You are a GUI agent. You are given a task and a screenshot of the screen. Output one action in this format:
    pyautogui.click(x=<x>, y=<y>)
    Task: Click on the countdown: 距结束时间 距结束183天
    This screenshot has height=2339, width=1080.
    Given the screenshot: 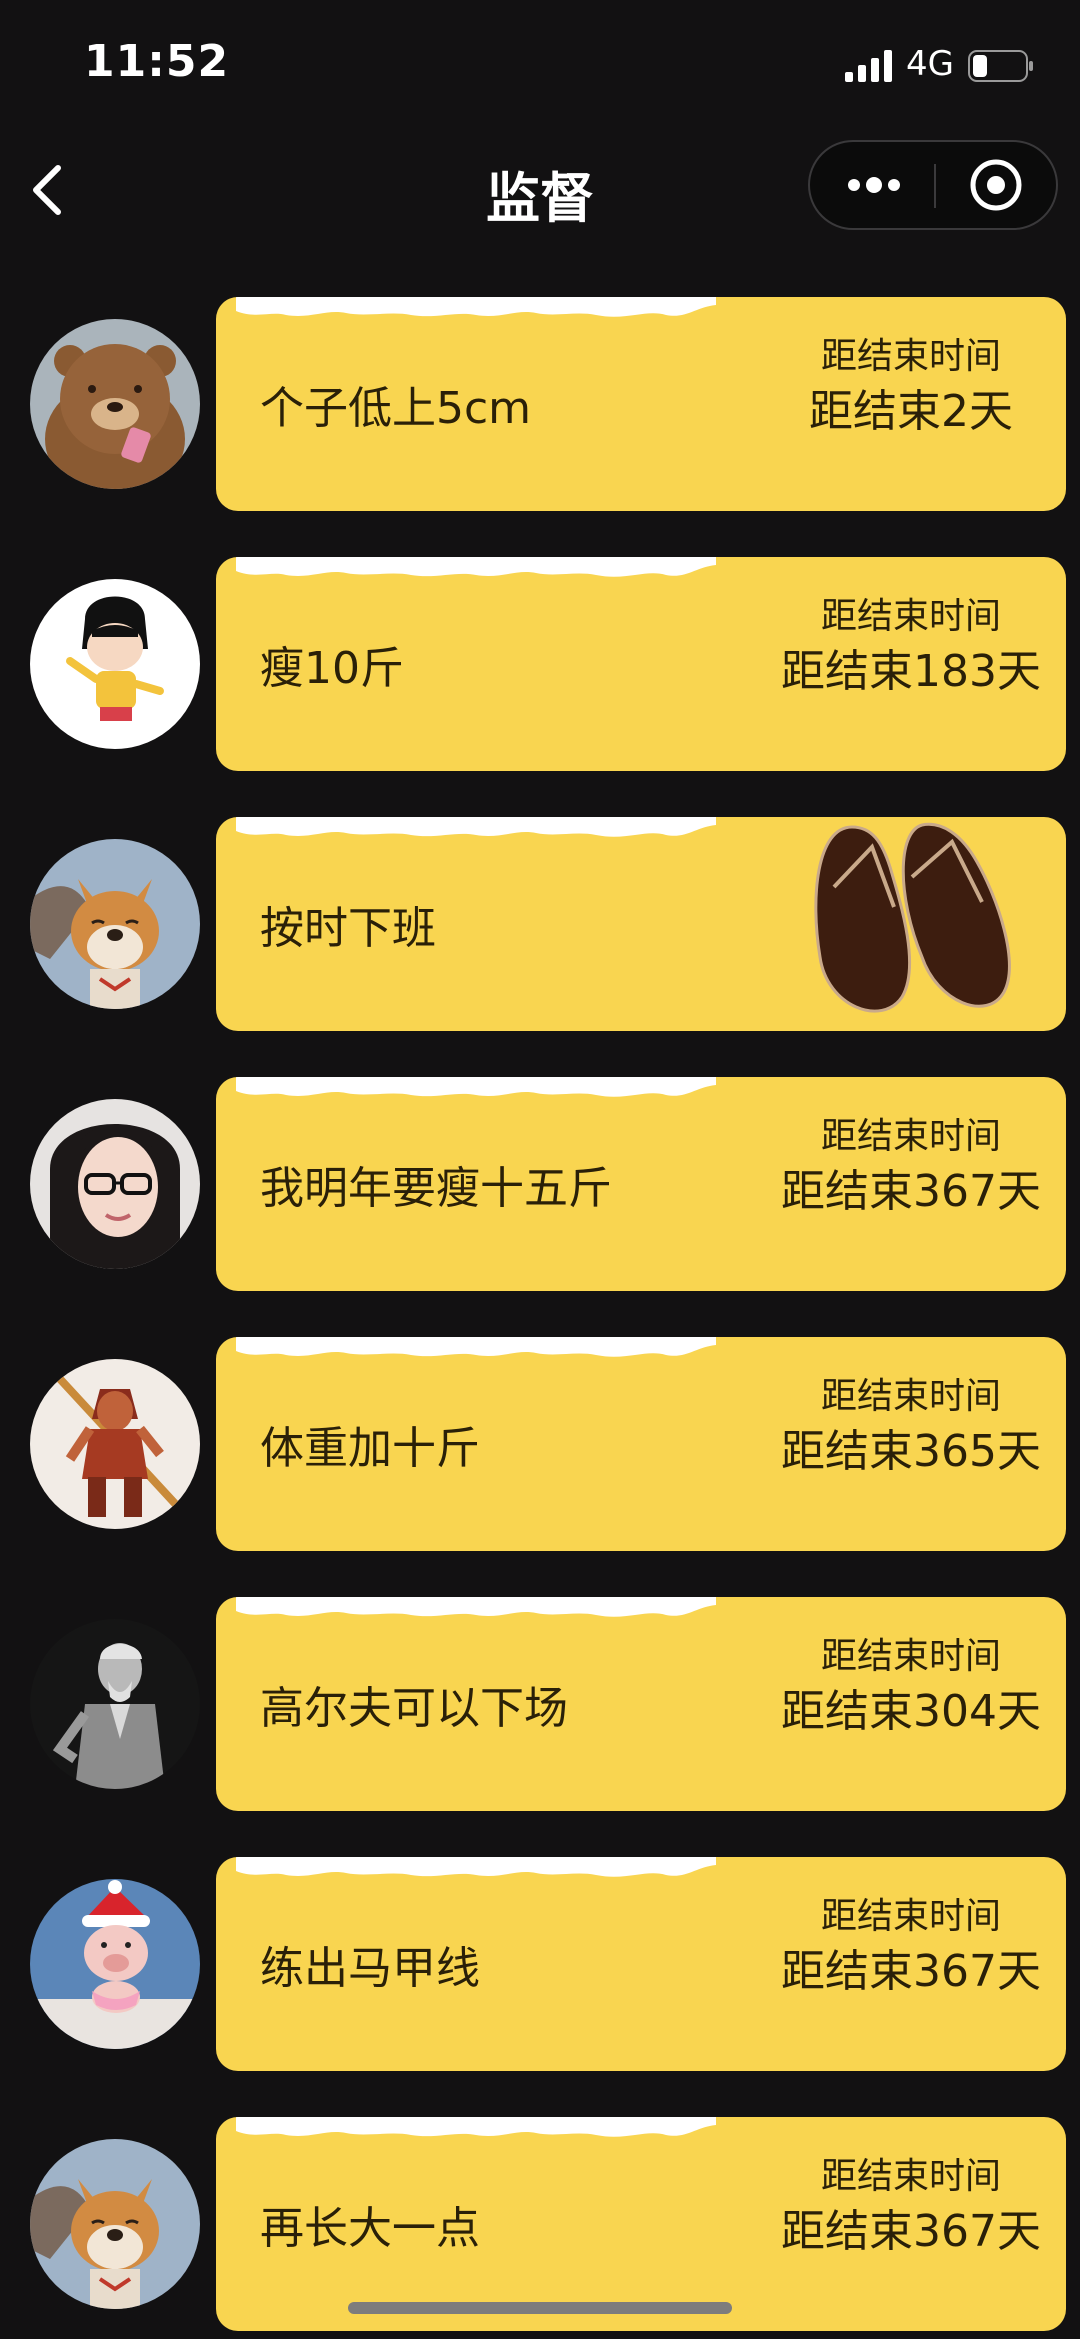 What is the action you would take?
    pyautogui.click(x=911, y=650)
    